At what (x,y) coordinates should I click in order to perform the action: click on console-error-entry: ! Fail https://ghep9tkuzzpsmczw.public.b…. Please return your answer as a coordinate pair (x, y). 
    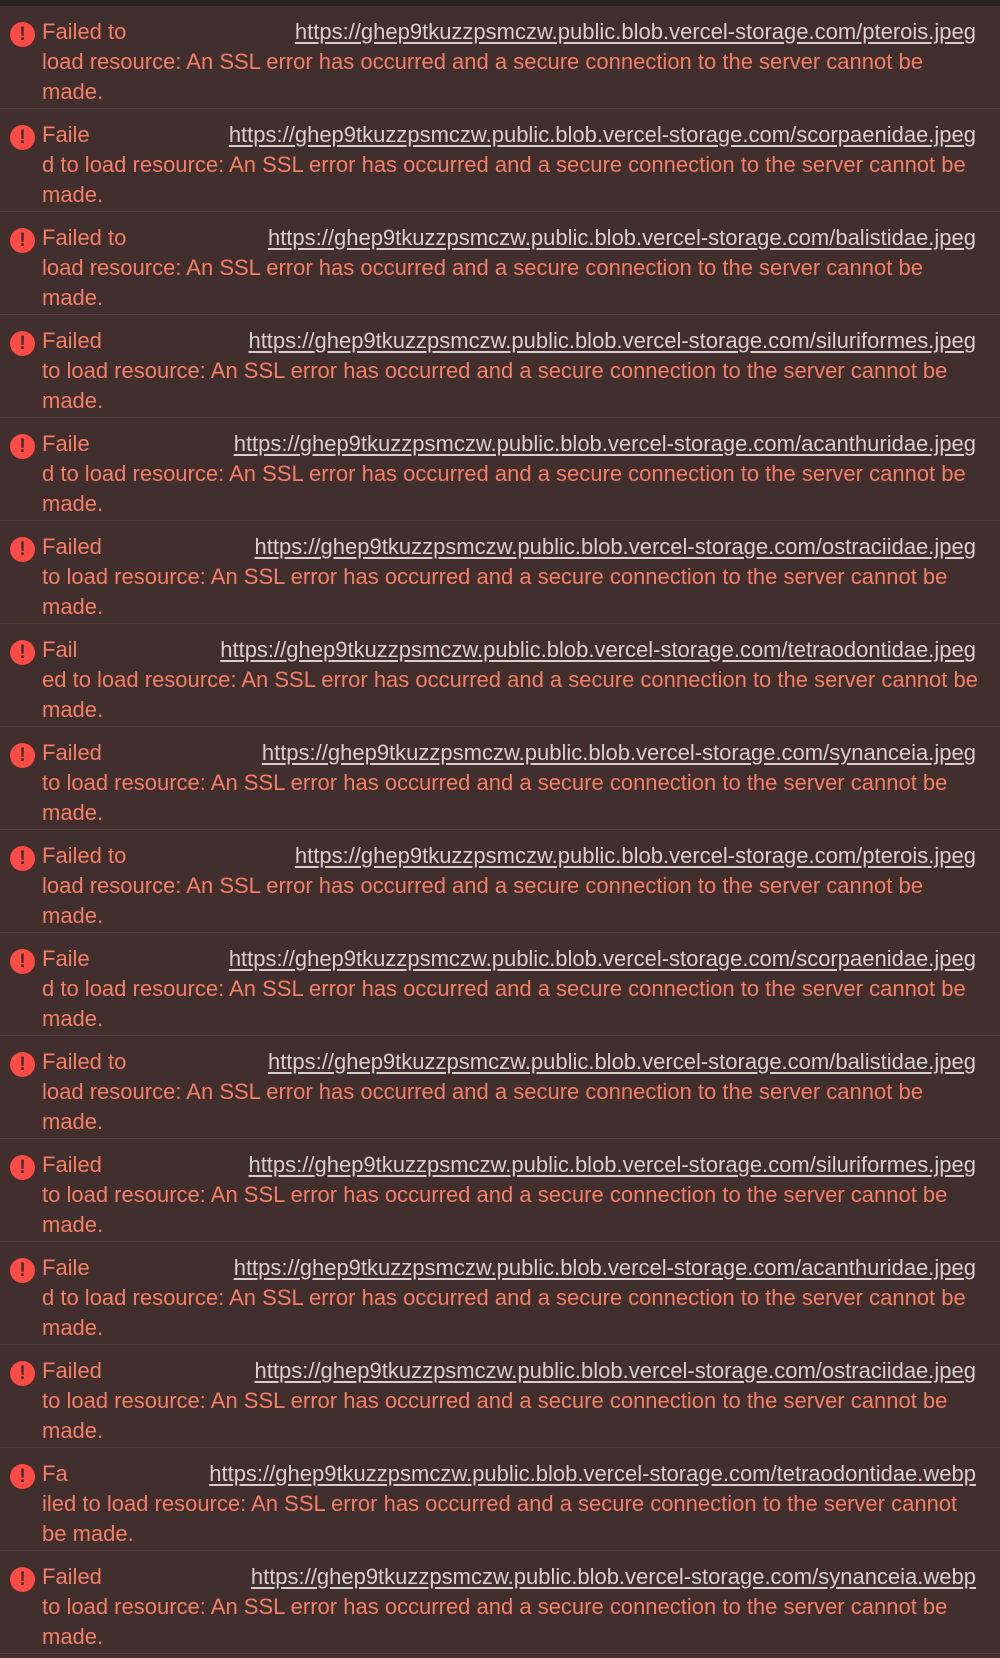
    Looking at the image, I should click on (500, 675).